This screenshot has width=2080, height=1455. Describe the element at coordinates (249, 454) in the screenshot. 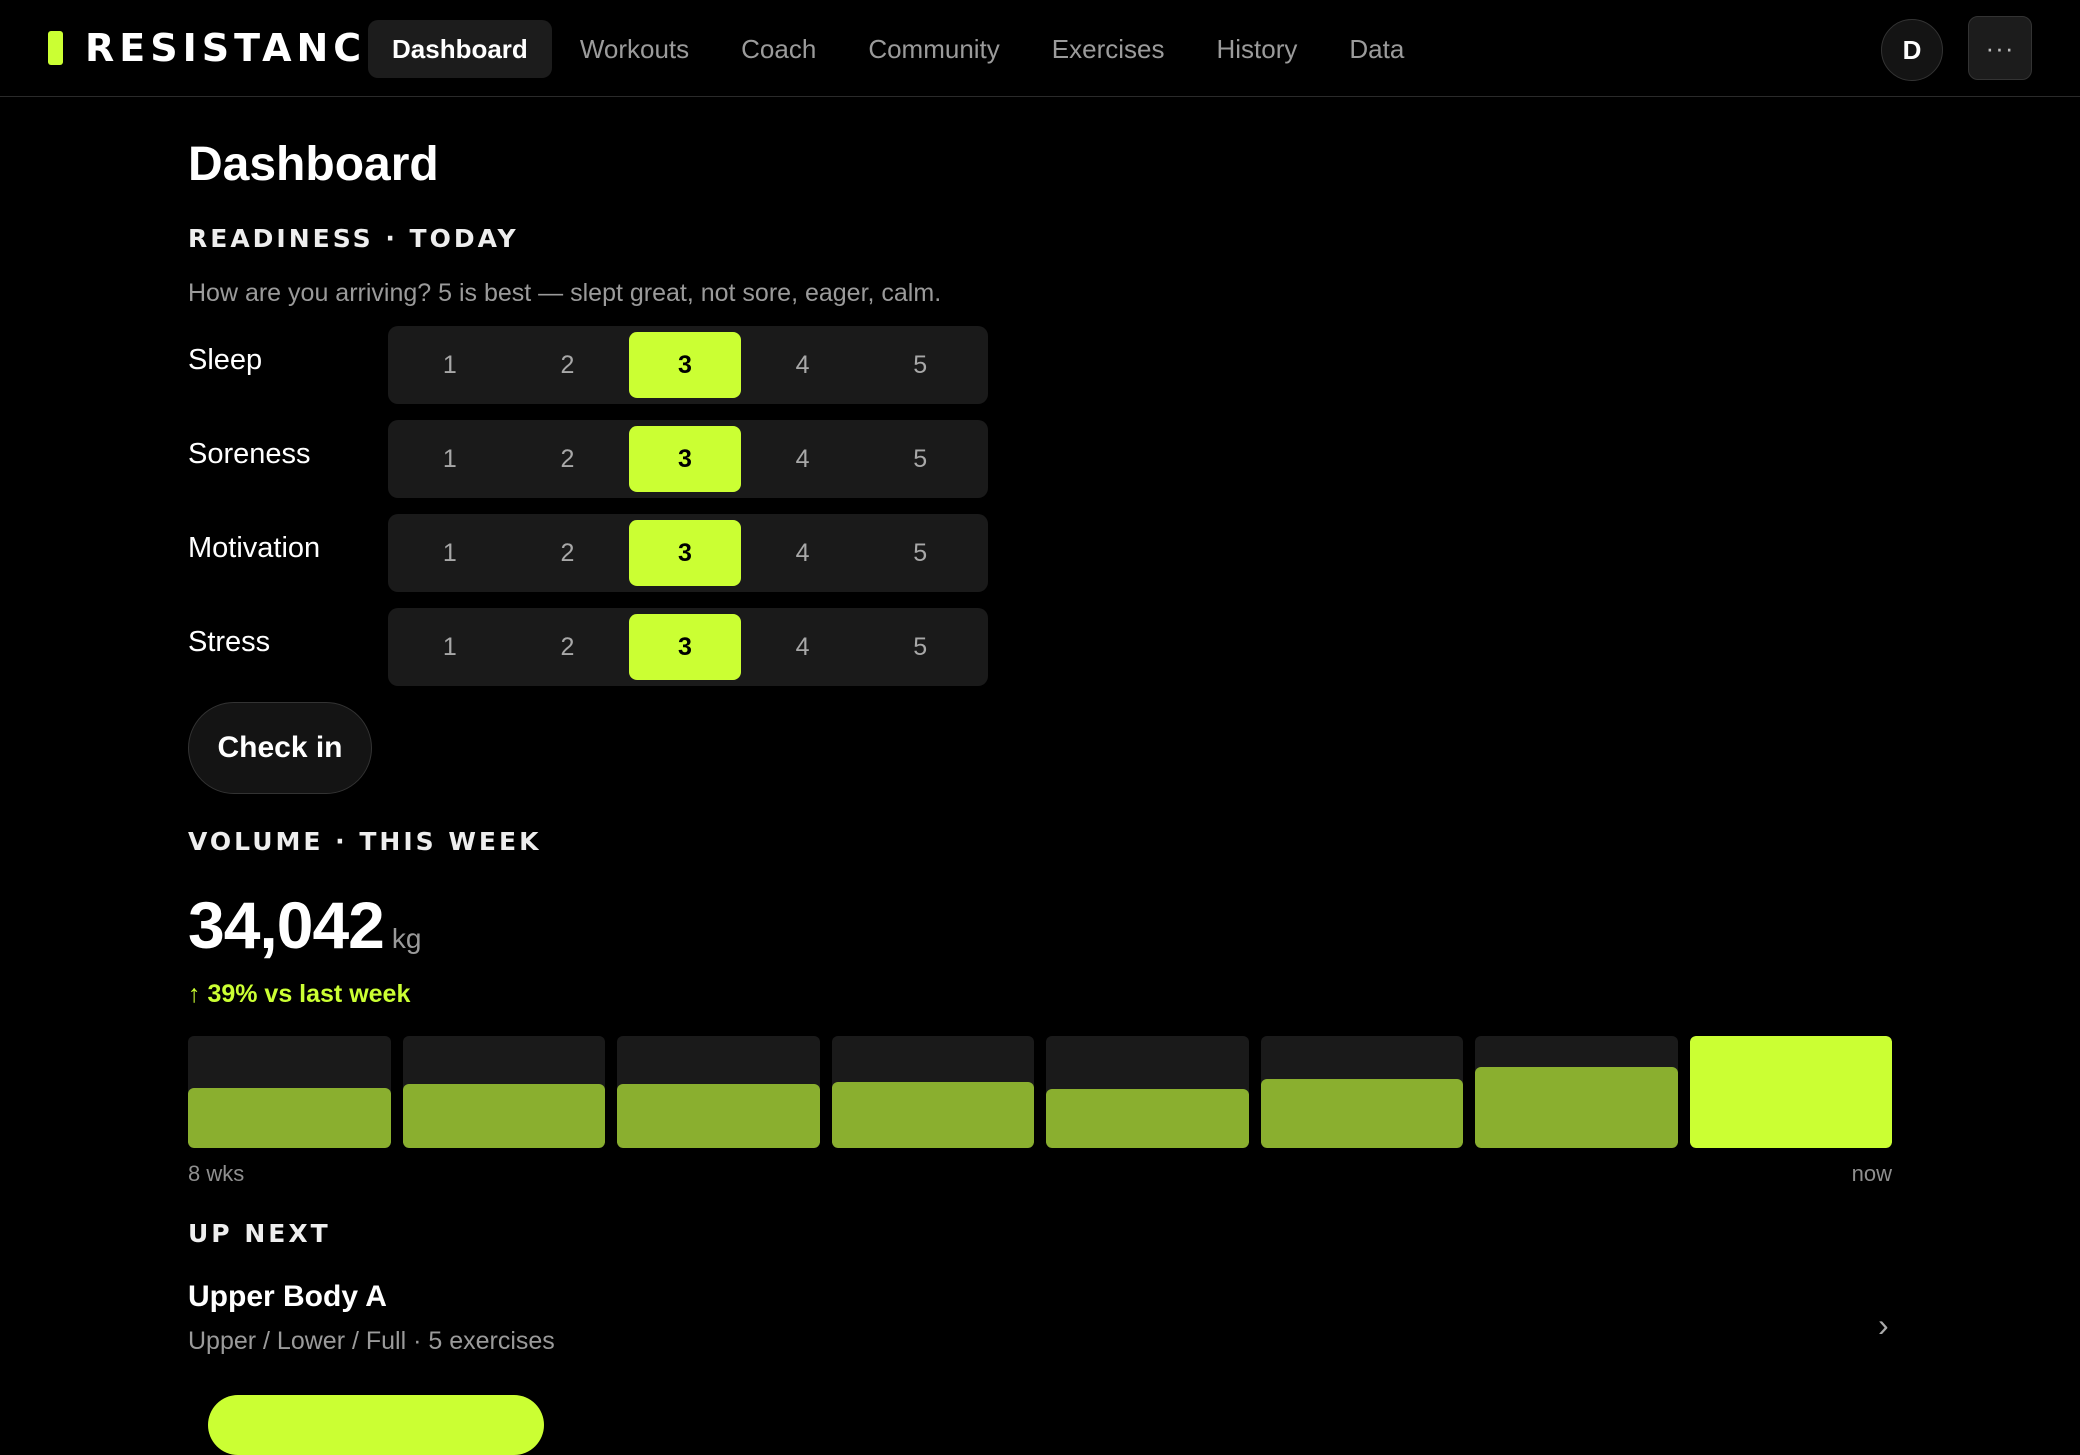

I see `rating-label: Soreness` at that location.